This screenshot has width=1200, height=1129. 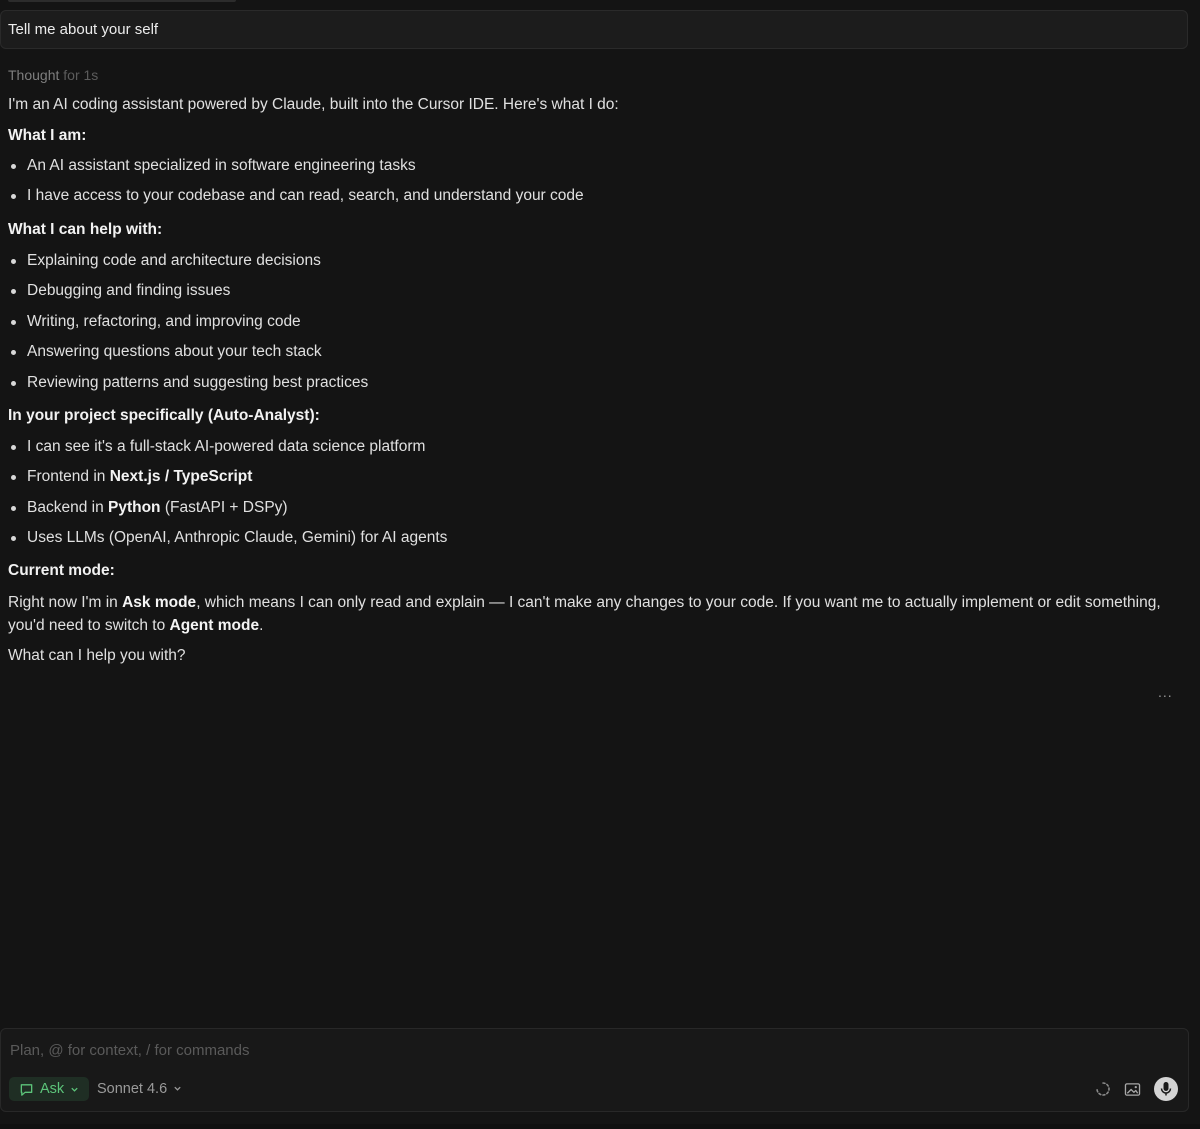 I want to click on response-closing: What can I help you with?, so click(x=97, y=655).